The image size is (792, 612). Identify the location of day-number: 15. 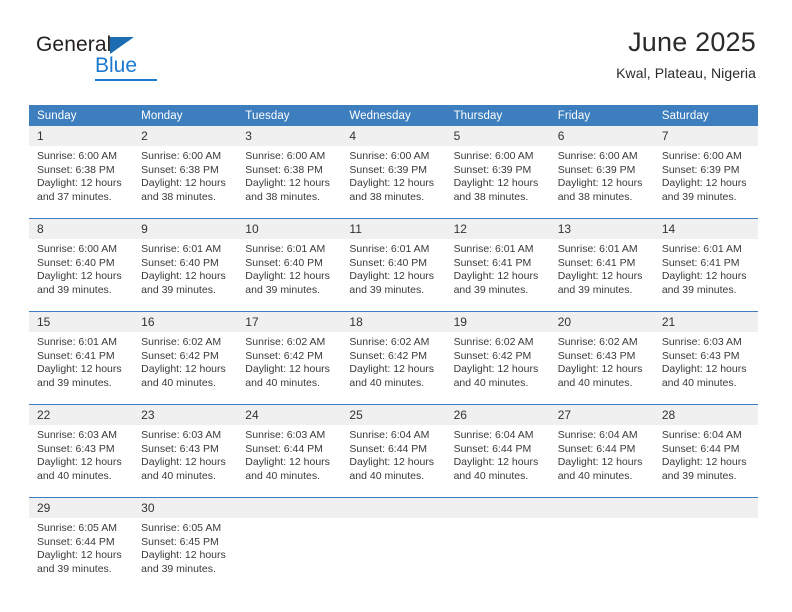
(81, 321).